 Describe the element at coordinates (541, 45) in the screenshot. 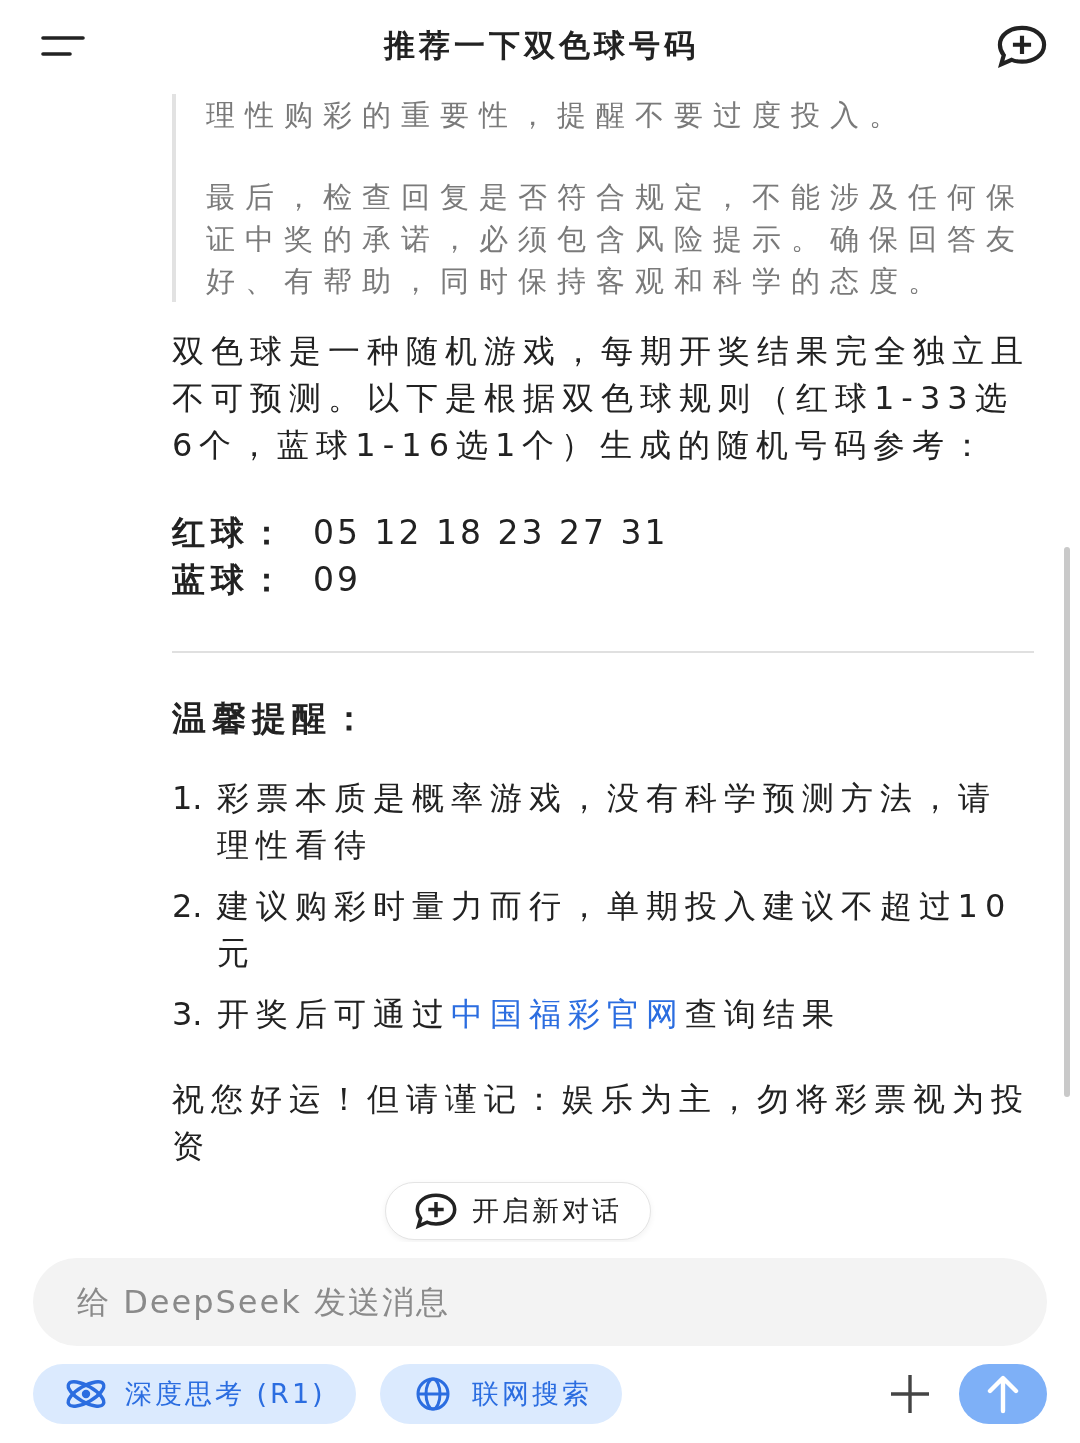

I see `chat-title: 推荐一下双色球号码` at that location.